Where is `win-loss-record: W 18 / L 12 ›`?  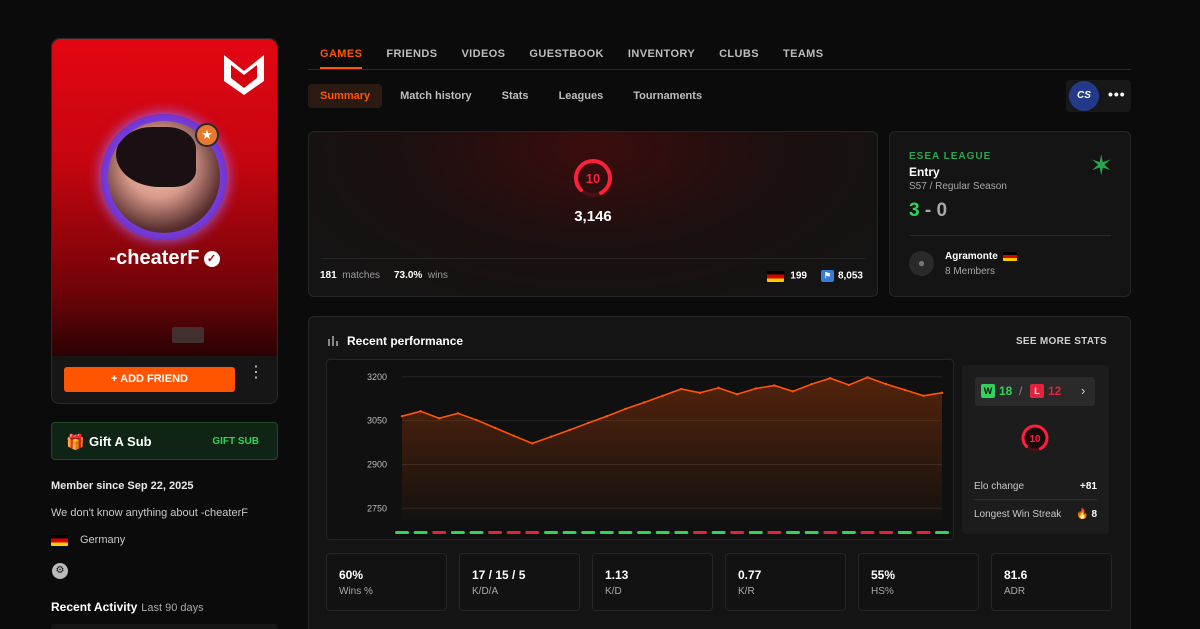
win-loss-record: W 18 / L 12 › is located at coordinates (1035, 391).